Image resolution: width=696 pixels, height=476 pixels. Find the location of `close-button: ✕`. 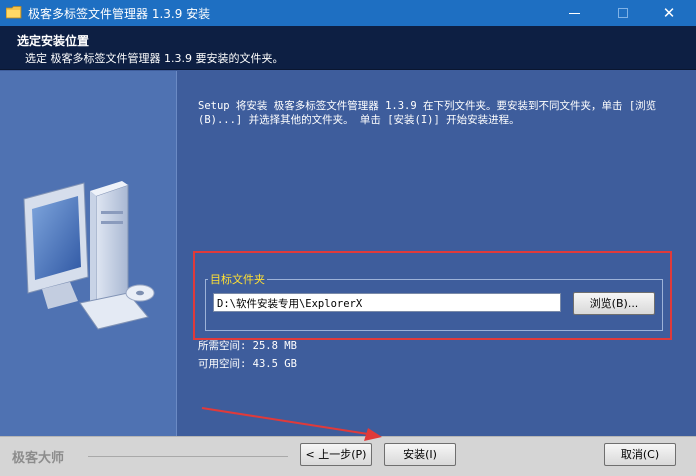

close-button: ✕ is located at coordinates (669, 13).